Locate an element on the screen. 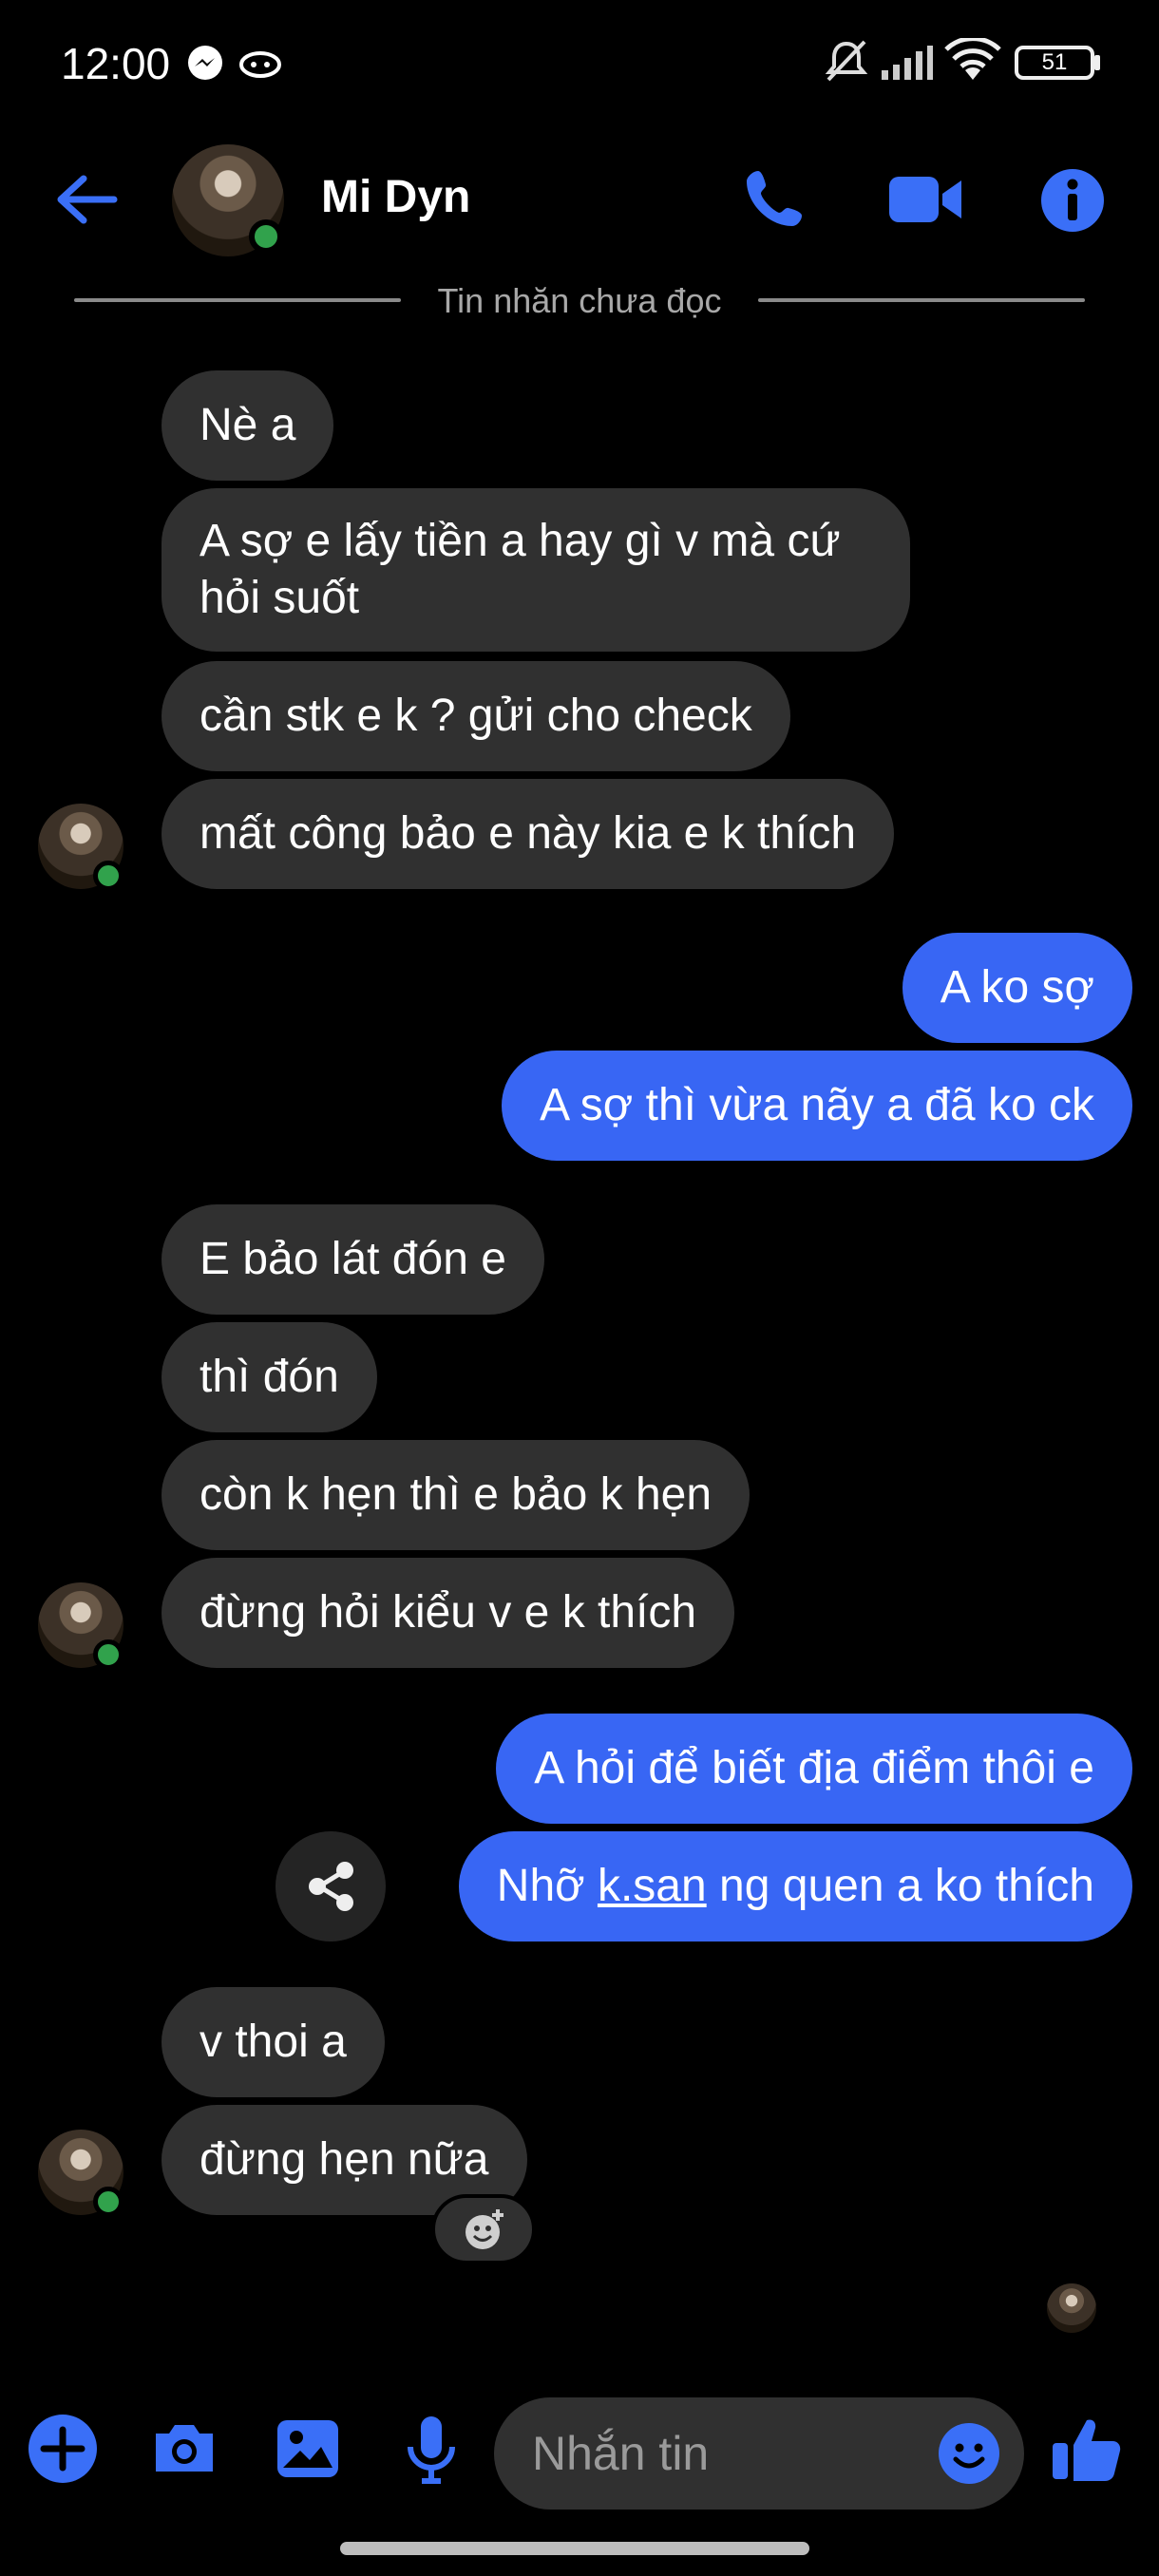  add-reaction-button is located at coordinates (483, 2229).